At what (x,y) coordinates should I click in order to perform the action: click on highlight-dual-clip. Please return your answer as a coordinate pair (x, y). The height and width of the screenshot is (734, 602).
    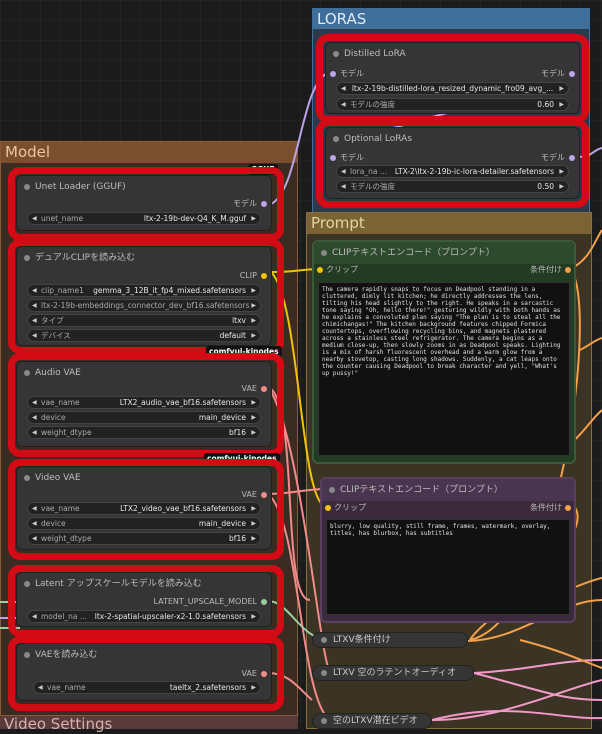
    Looking at the image, I should click on (146, 296).